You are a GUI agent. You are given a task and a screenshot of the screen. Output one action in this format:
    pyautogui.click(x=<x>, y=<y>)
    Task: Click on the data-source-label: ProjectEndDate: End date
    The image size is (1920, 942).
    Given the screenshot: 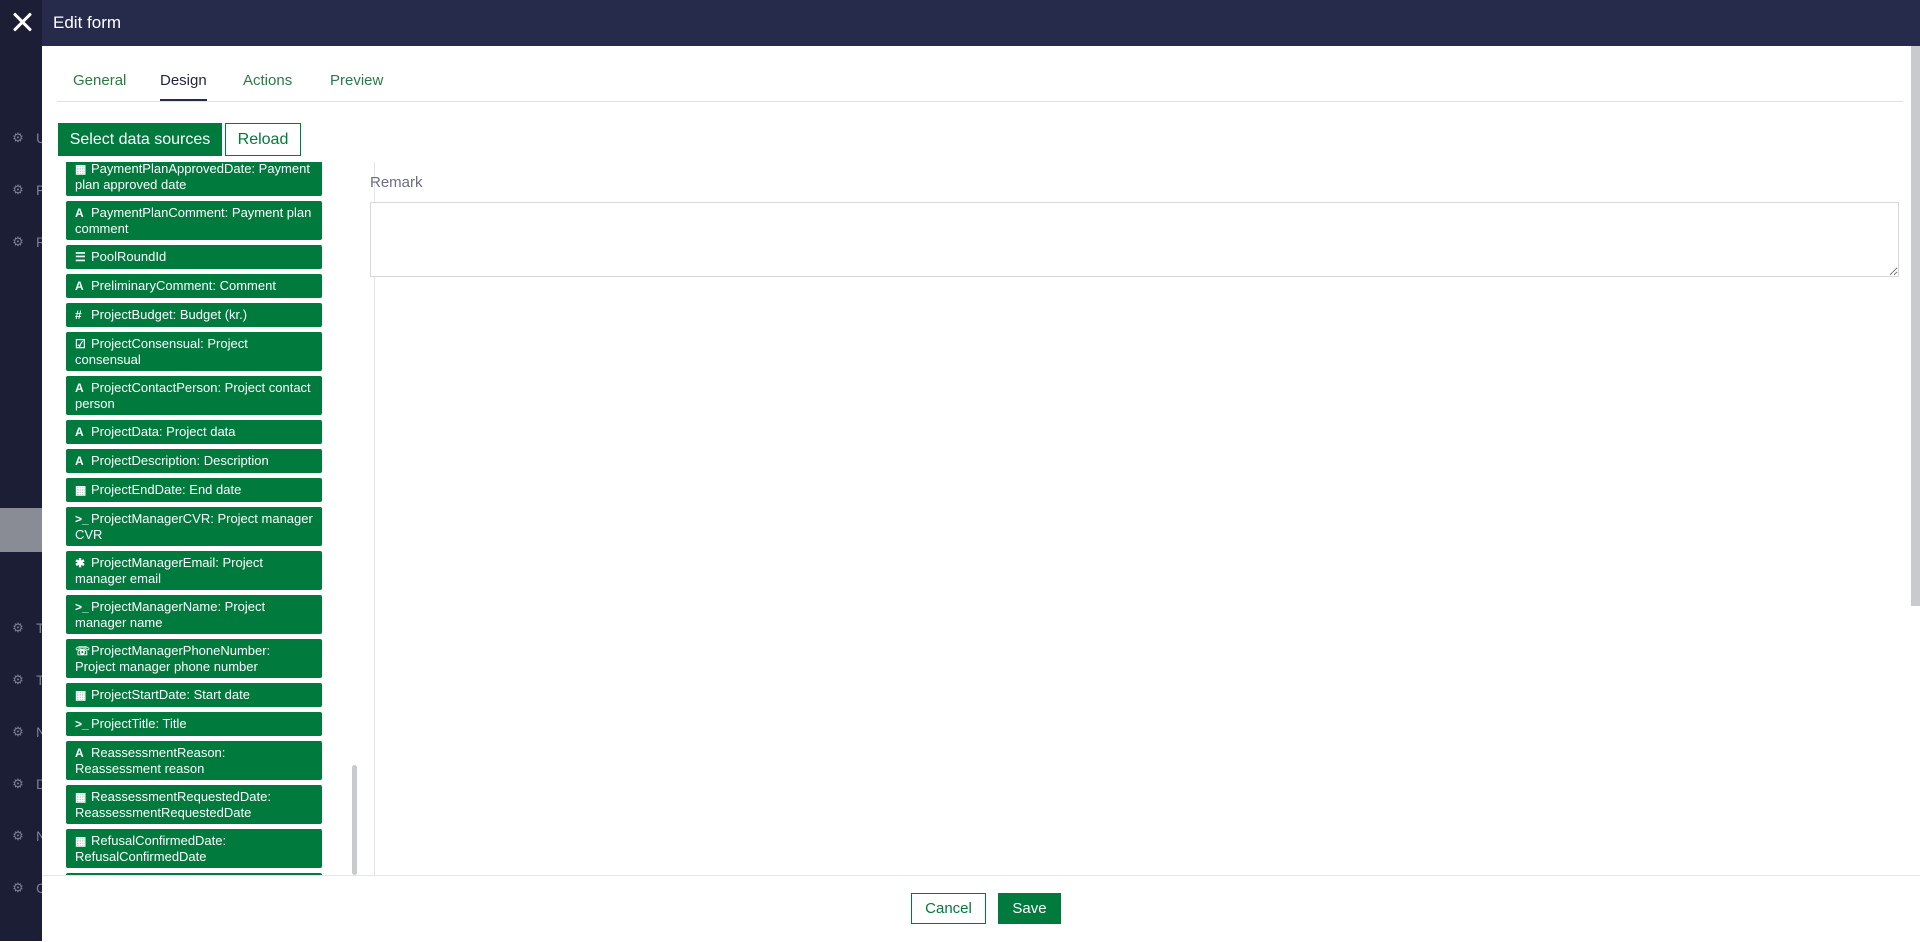 What is the action you would take?
    pyautogui.click(x=166, y=489)
    